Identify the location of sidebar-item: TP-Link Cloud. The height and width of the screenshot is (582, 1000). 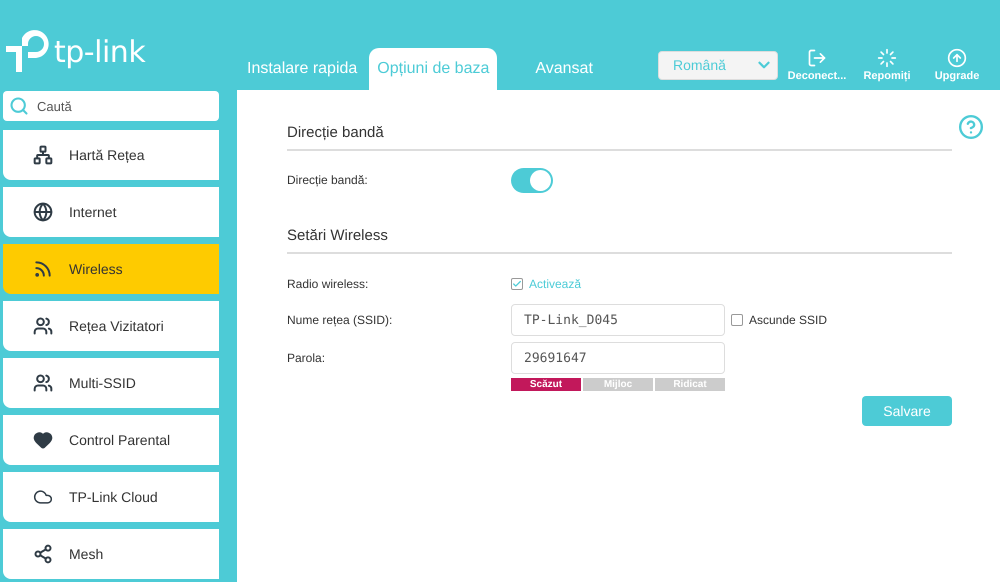
(111, 497).